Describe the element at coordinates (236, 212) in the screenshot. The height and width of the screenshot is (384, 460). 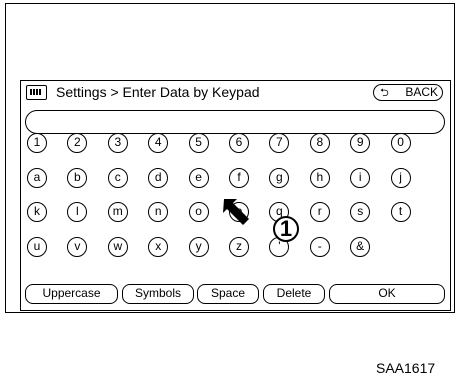
I see `pointer-arrow-icon` at that location.